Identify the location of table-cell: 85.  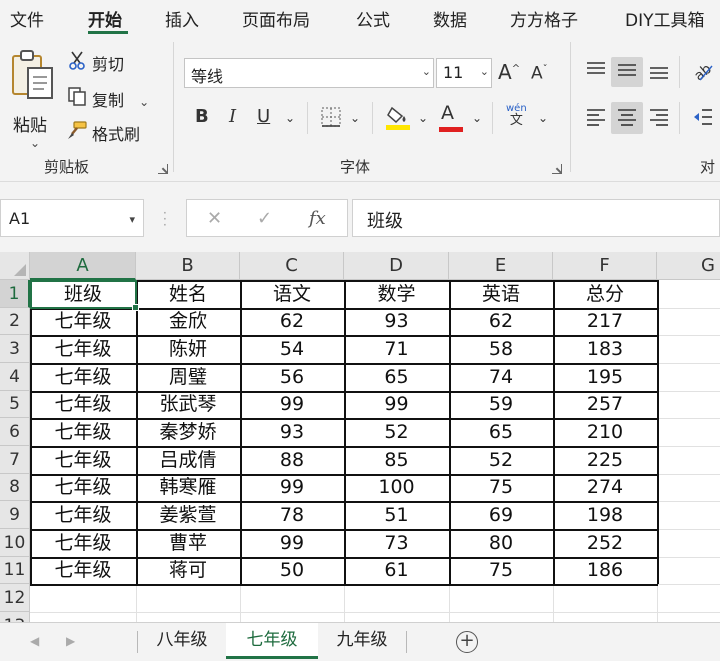
(396, 460).